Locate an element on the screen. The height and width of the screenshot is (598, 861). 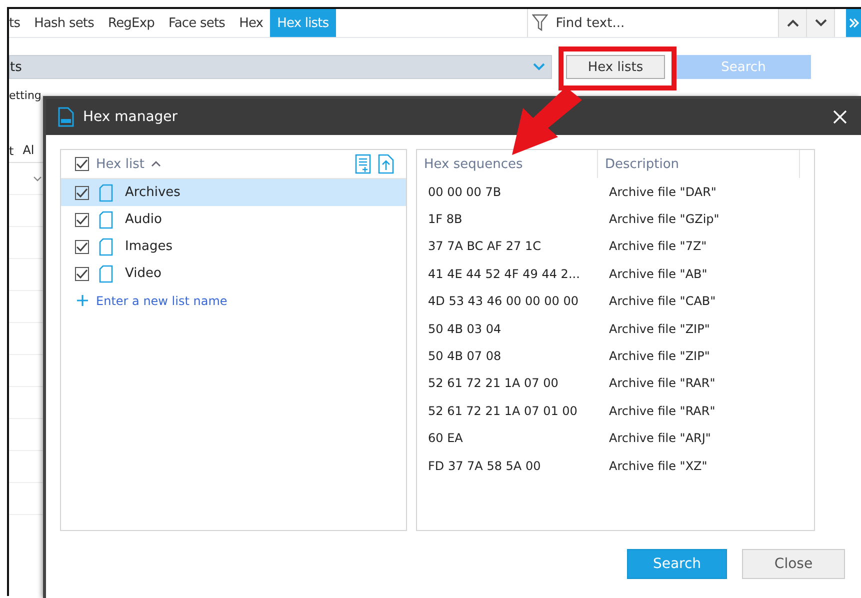
table-cell-text: Archive file "DAR" is located at coordinates (663, 191).